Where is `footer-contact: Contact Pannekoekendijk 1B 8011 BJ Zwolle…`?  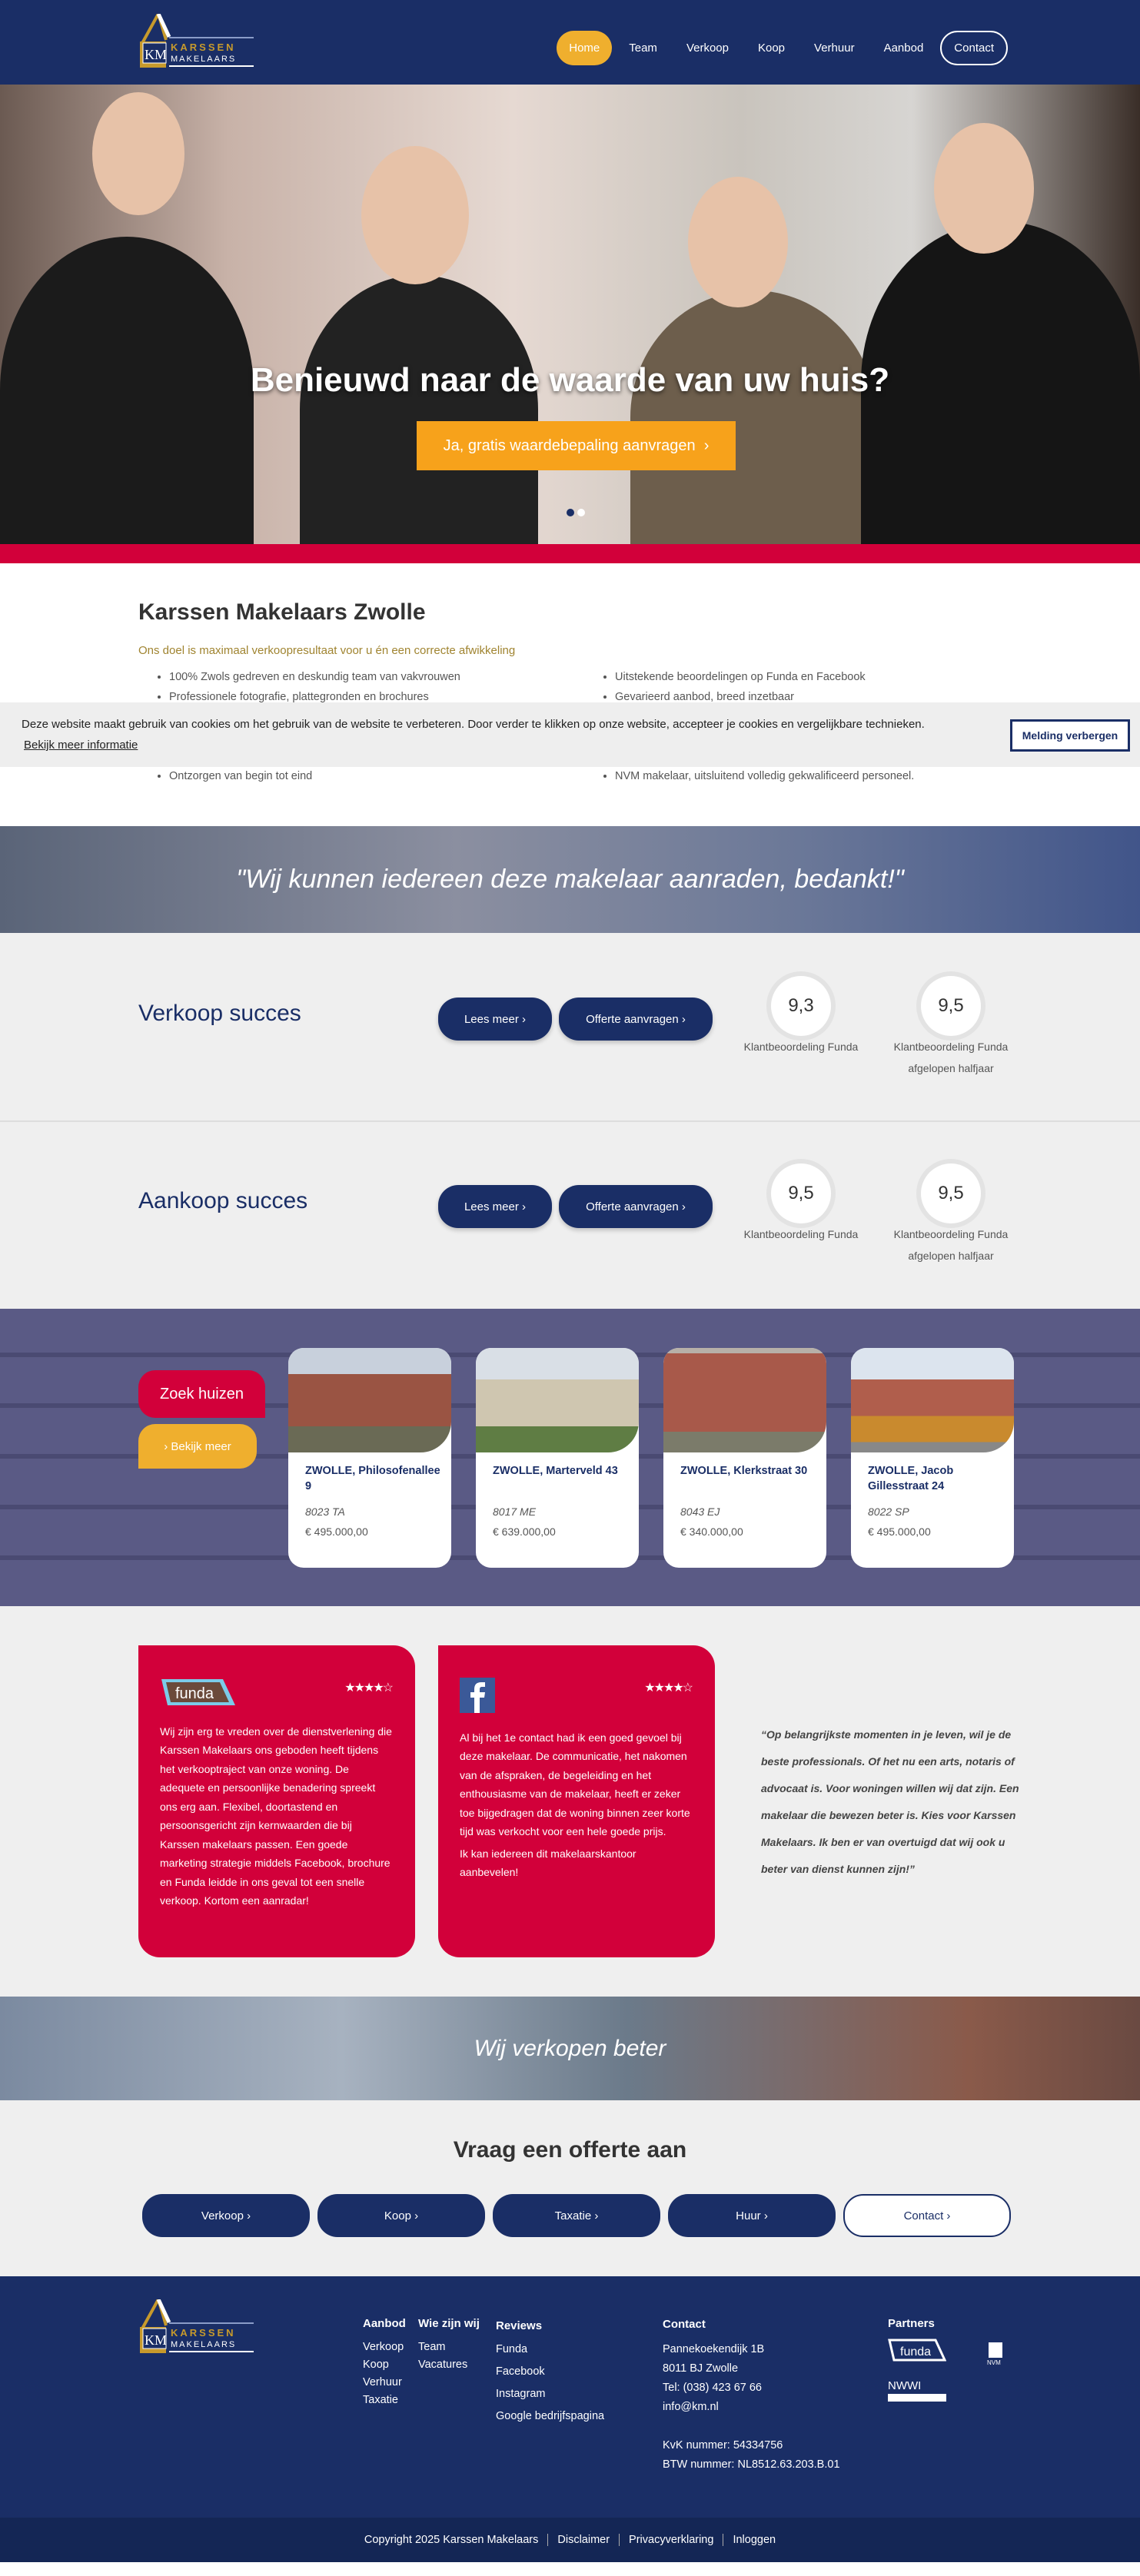
footer-contact: Contact Pannekoekendijk 1B 8011 BJ Zwolle… is located at coordinates (751, 2395).